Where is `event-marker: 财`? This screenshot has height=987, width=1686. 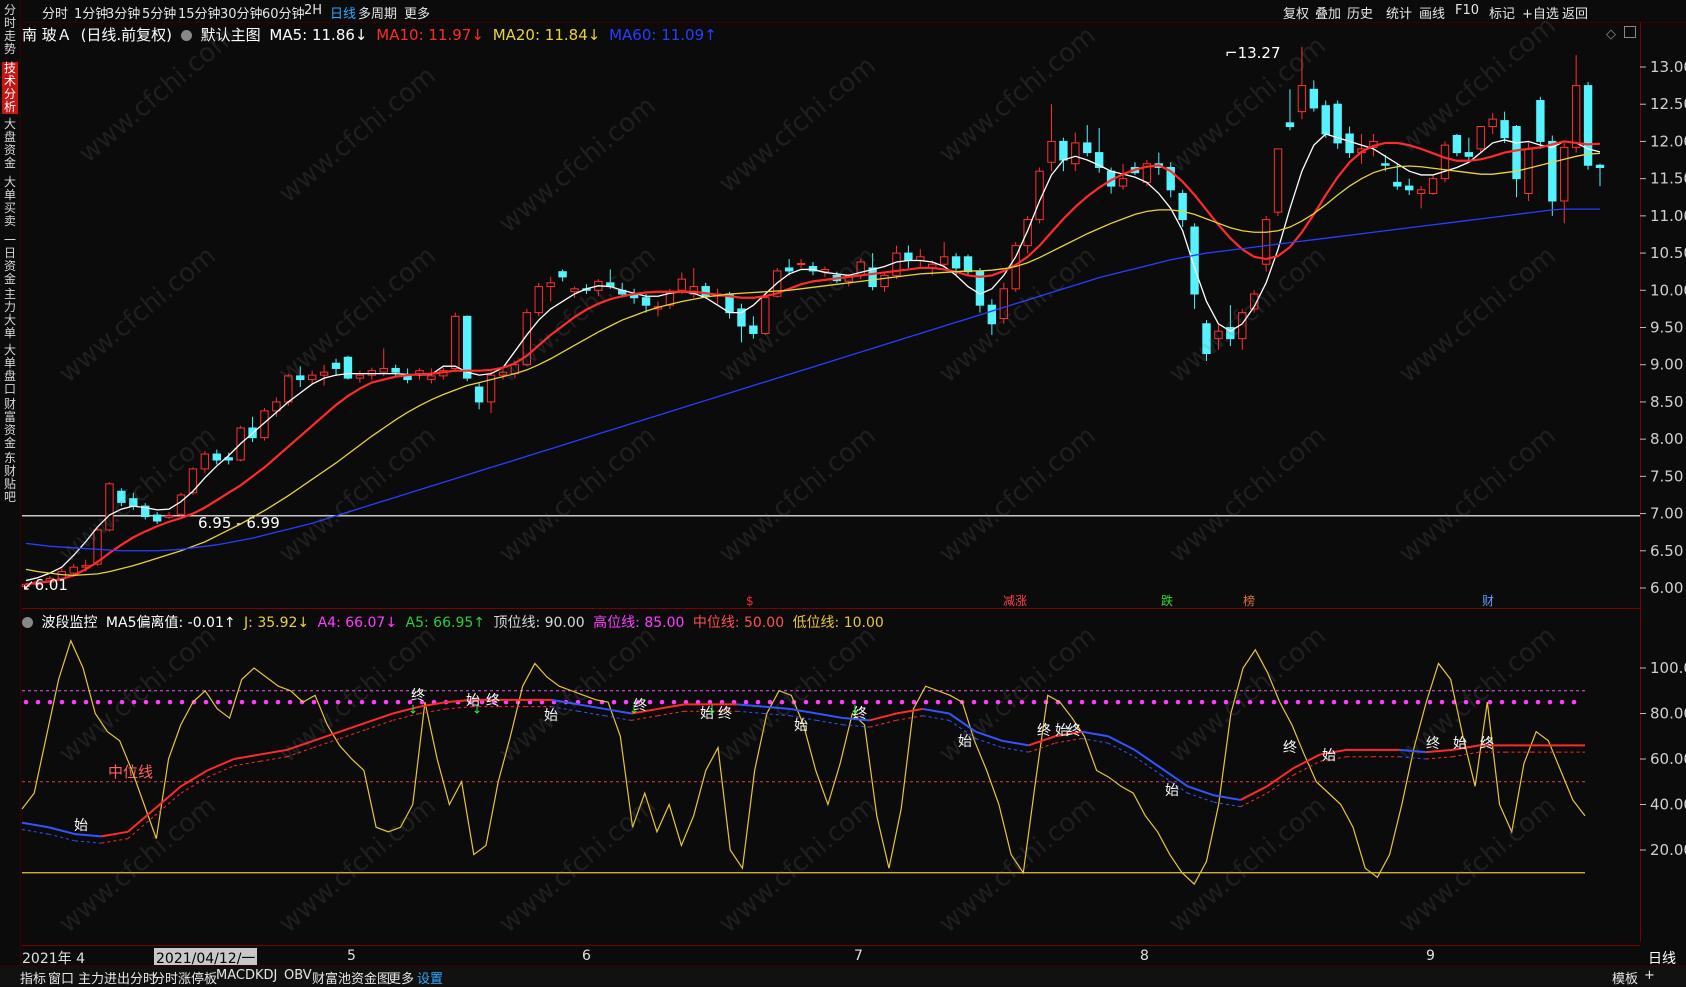
event-marker: 财 is located at coordinates (1488, 601).